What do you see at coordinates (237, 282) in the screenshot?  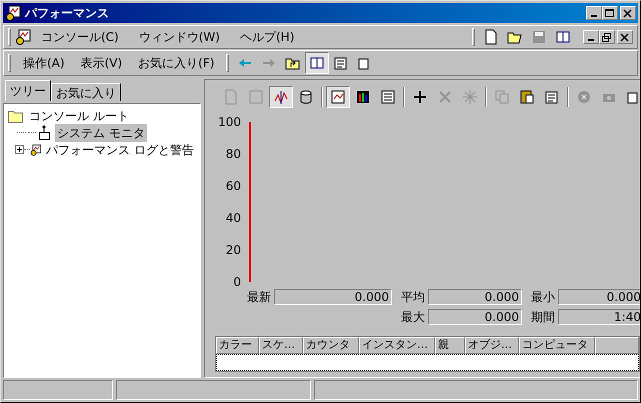 I see `axis-label: 0` at bounding box center [237, 282].